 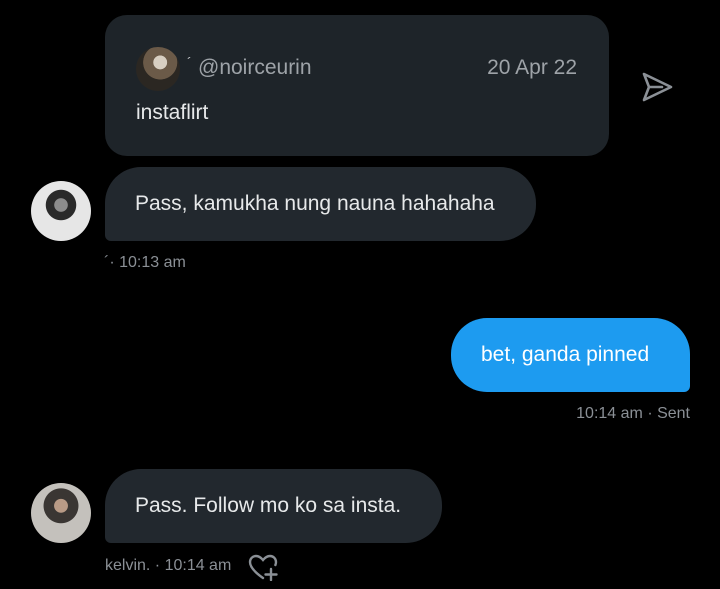 I want to click on message-bubble-sent: bet, ganda pinned, so click(x=570, y=355).